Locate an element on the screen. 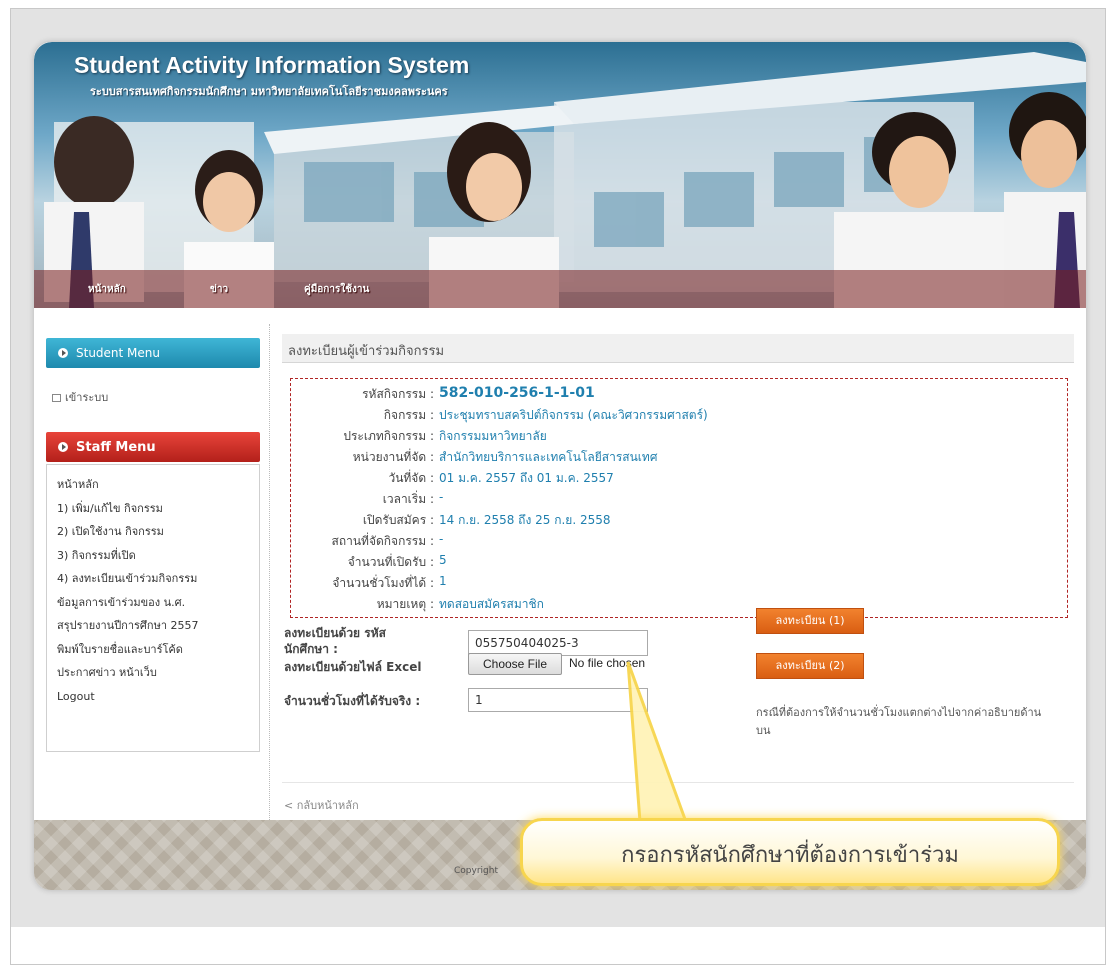 The image size is (1108, 967). info-label: วันที่จัด : is located at coordinates (411, 478).